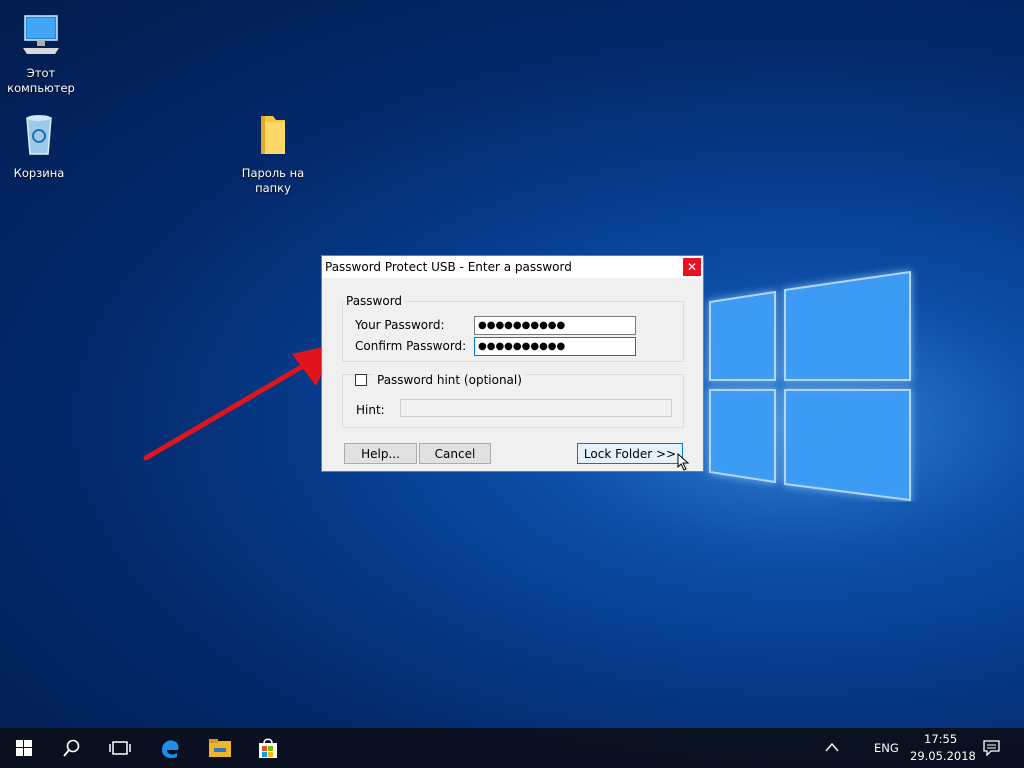  What do you see at coordinates (39, 135) in the screenshot?
I see `recycle-bin-icon` at bounding box center [39, 135].